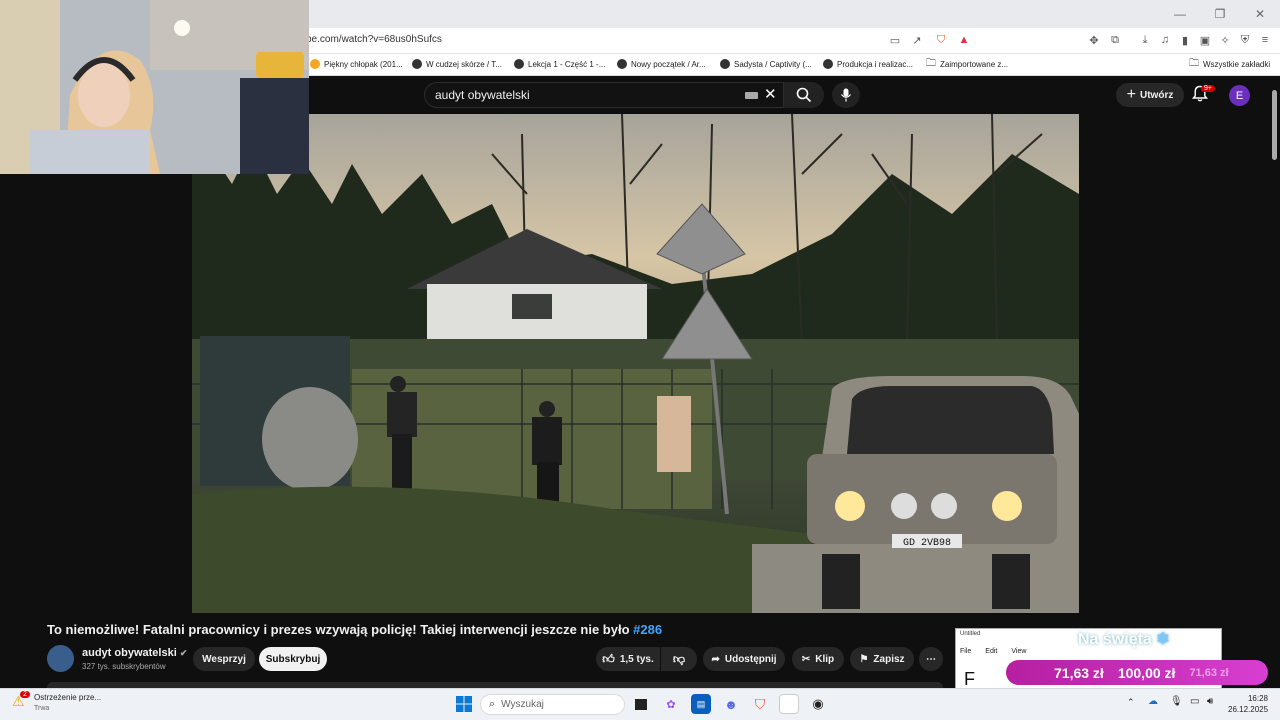  Describe the element at coordinates (941, 40) in the screenshot. I see `brave-shield-icon: ⛉` at that location.